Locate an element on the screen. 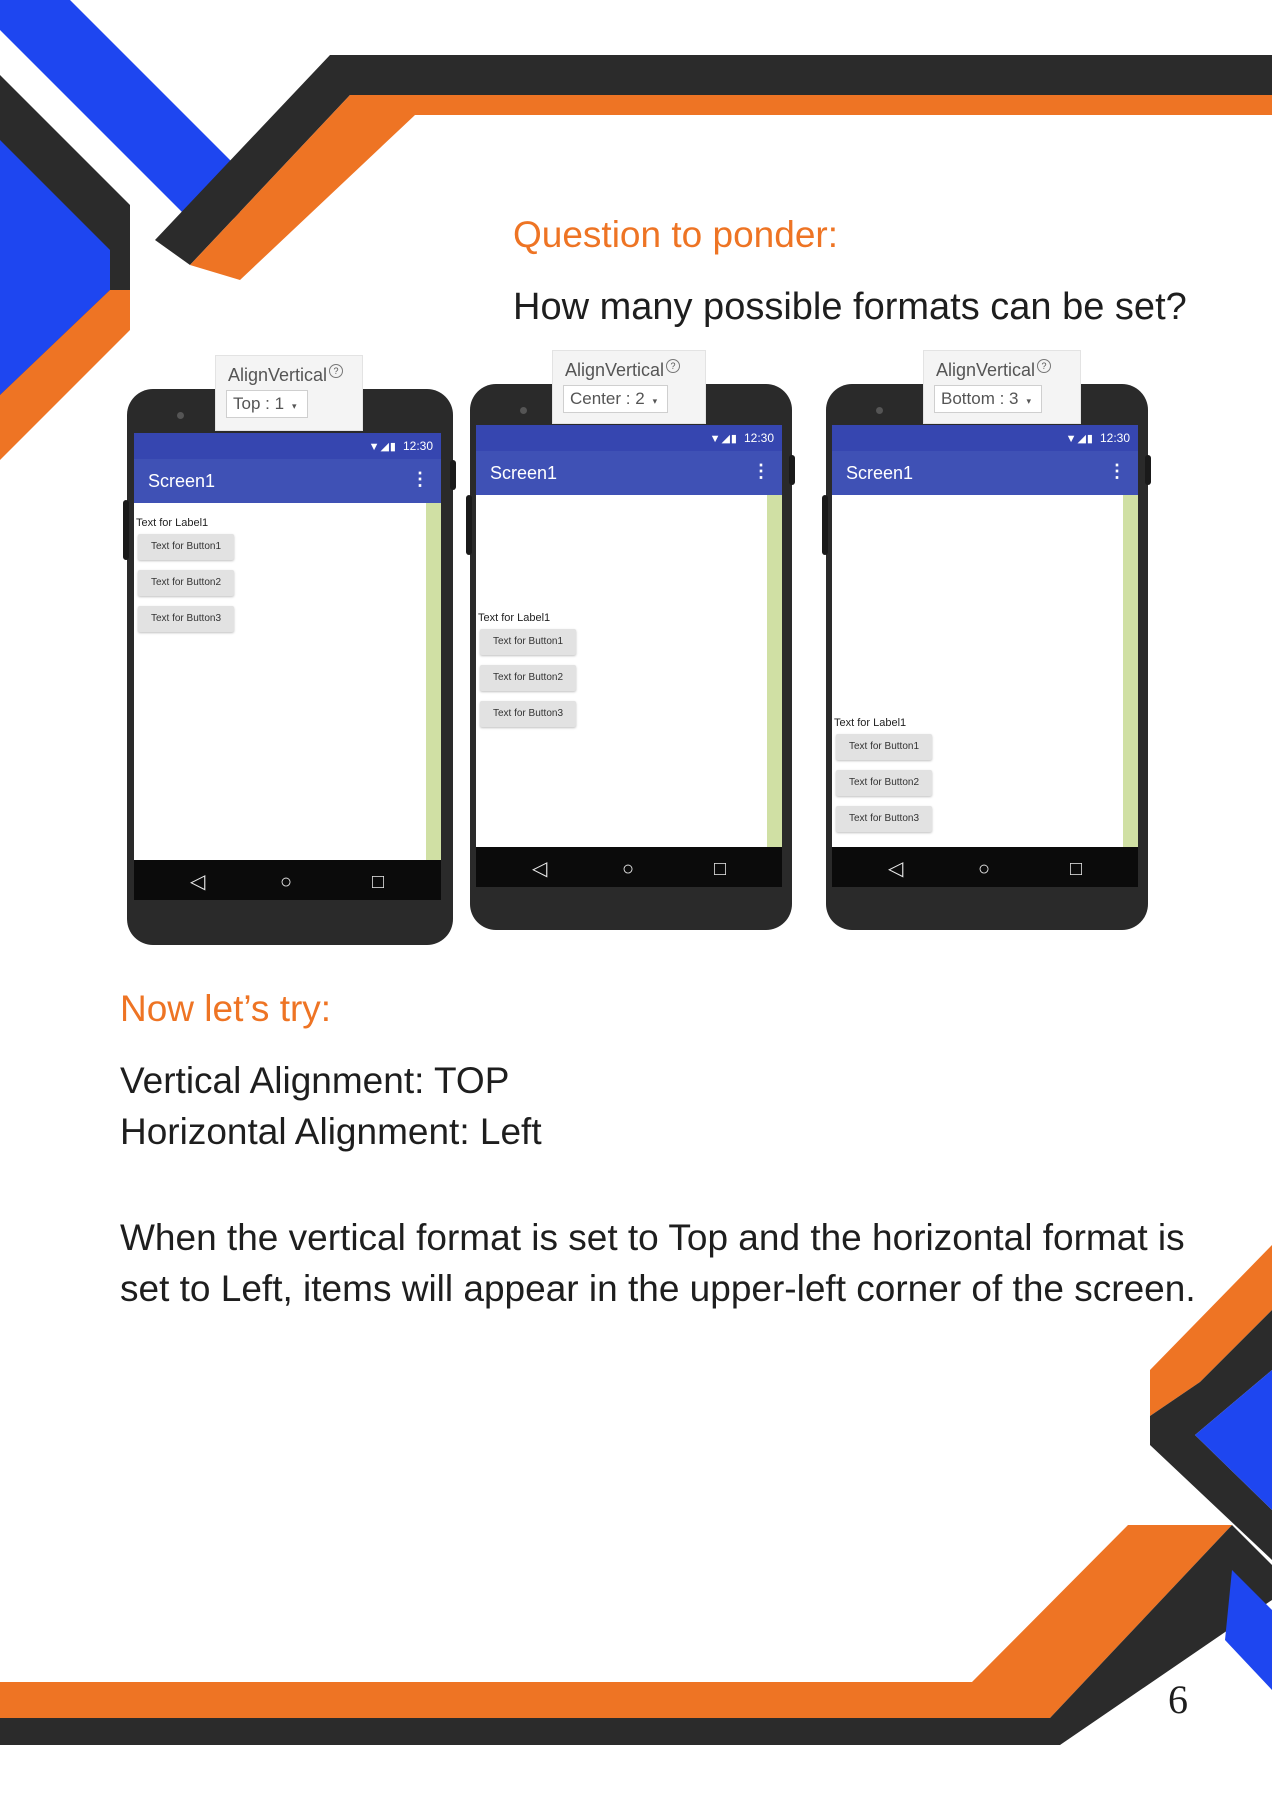  try-title: Now let’s try: is located at coordinates (226, 1008).